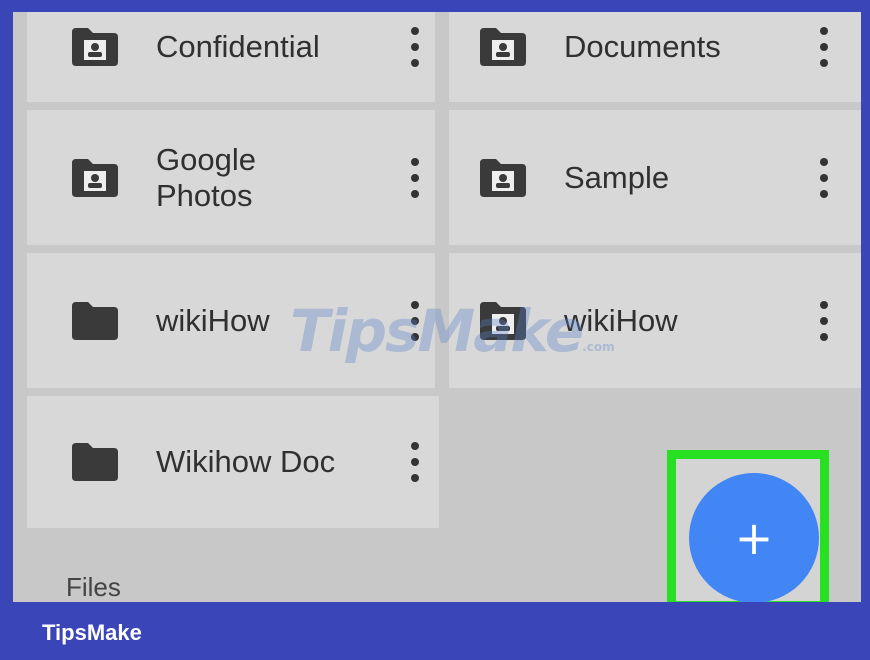 The image size is (870, 660). I want to click on add-icon: +, so click(754, 538).